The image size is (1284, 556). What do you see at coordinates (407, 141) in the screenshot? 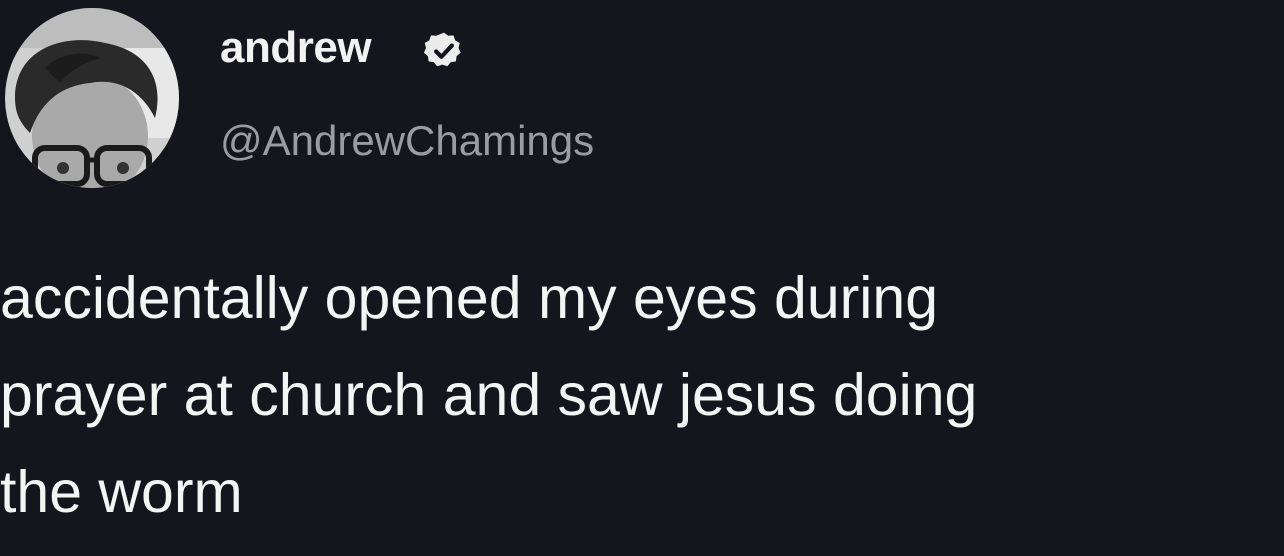
I see `user-handle: @AndrewChamings` at bounding box center [407, 141].